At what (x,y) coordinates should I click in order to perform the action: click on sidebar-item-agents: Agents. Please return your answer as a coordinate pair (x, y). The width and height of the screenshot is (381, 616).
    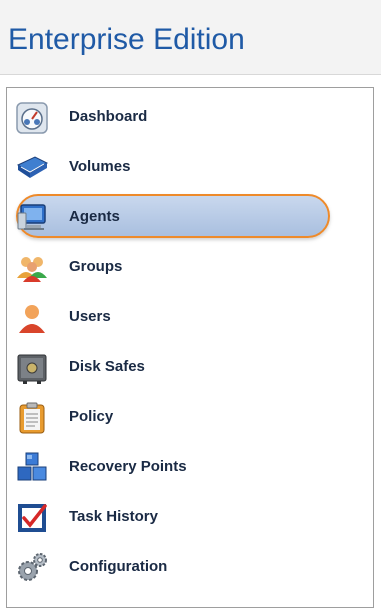
    Looking at the image, I should click on (190, 217).